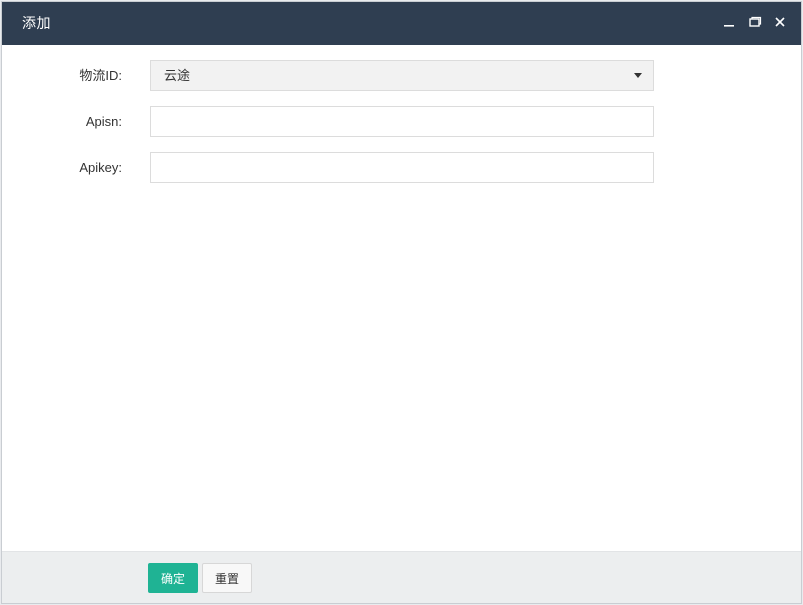  Describe the element at coordinates (103, 121) in the screenshot. I see `apisn-label: Apisn:` at that location.